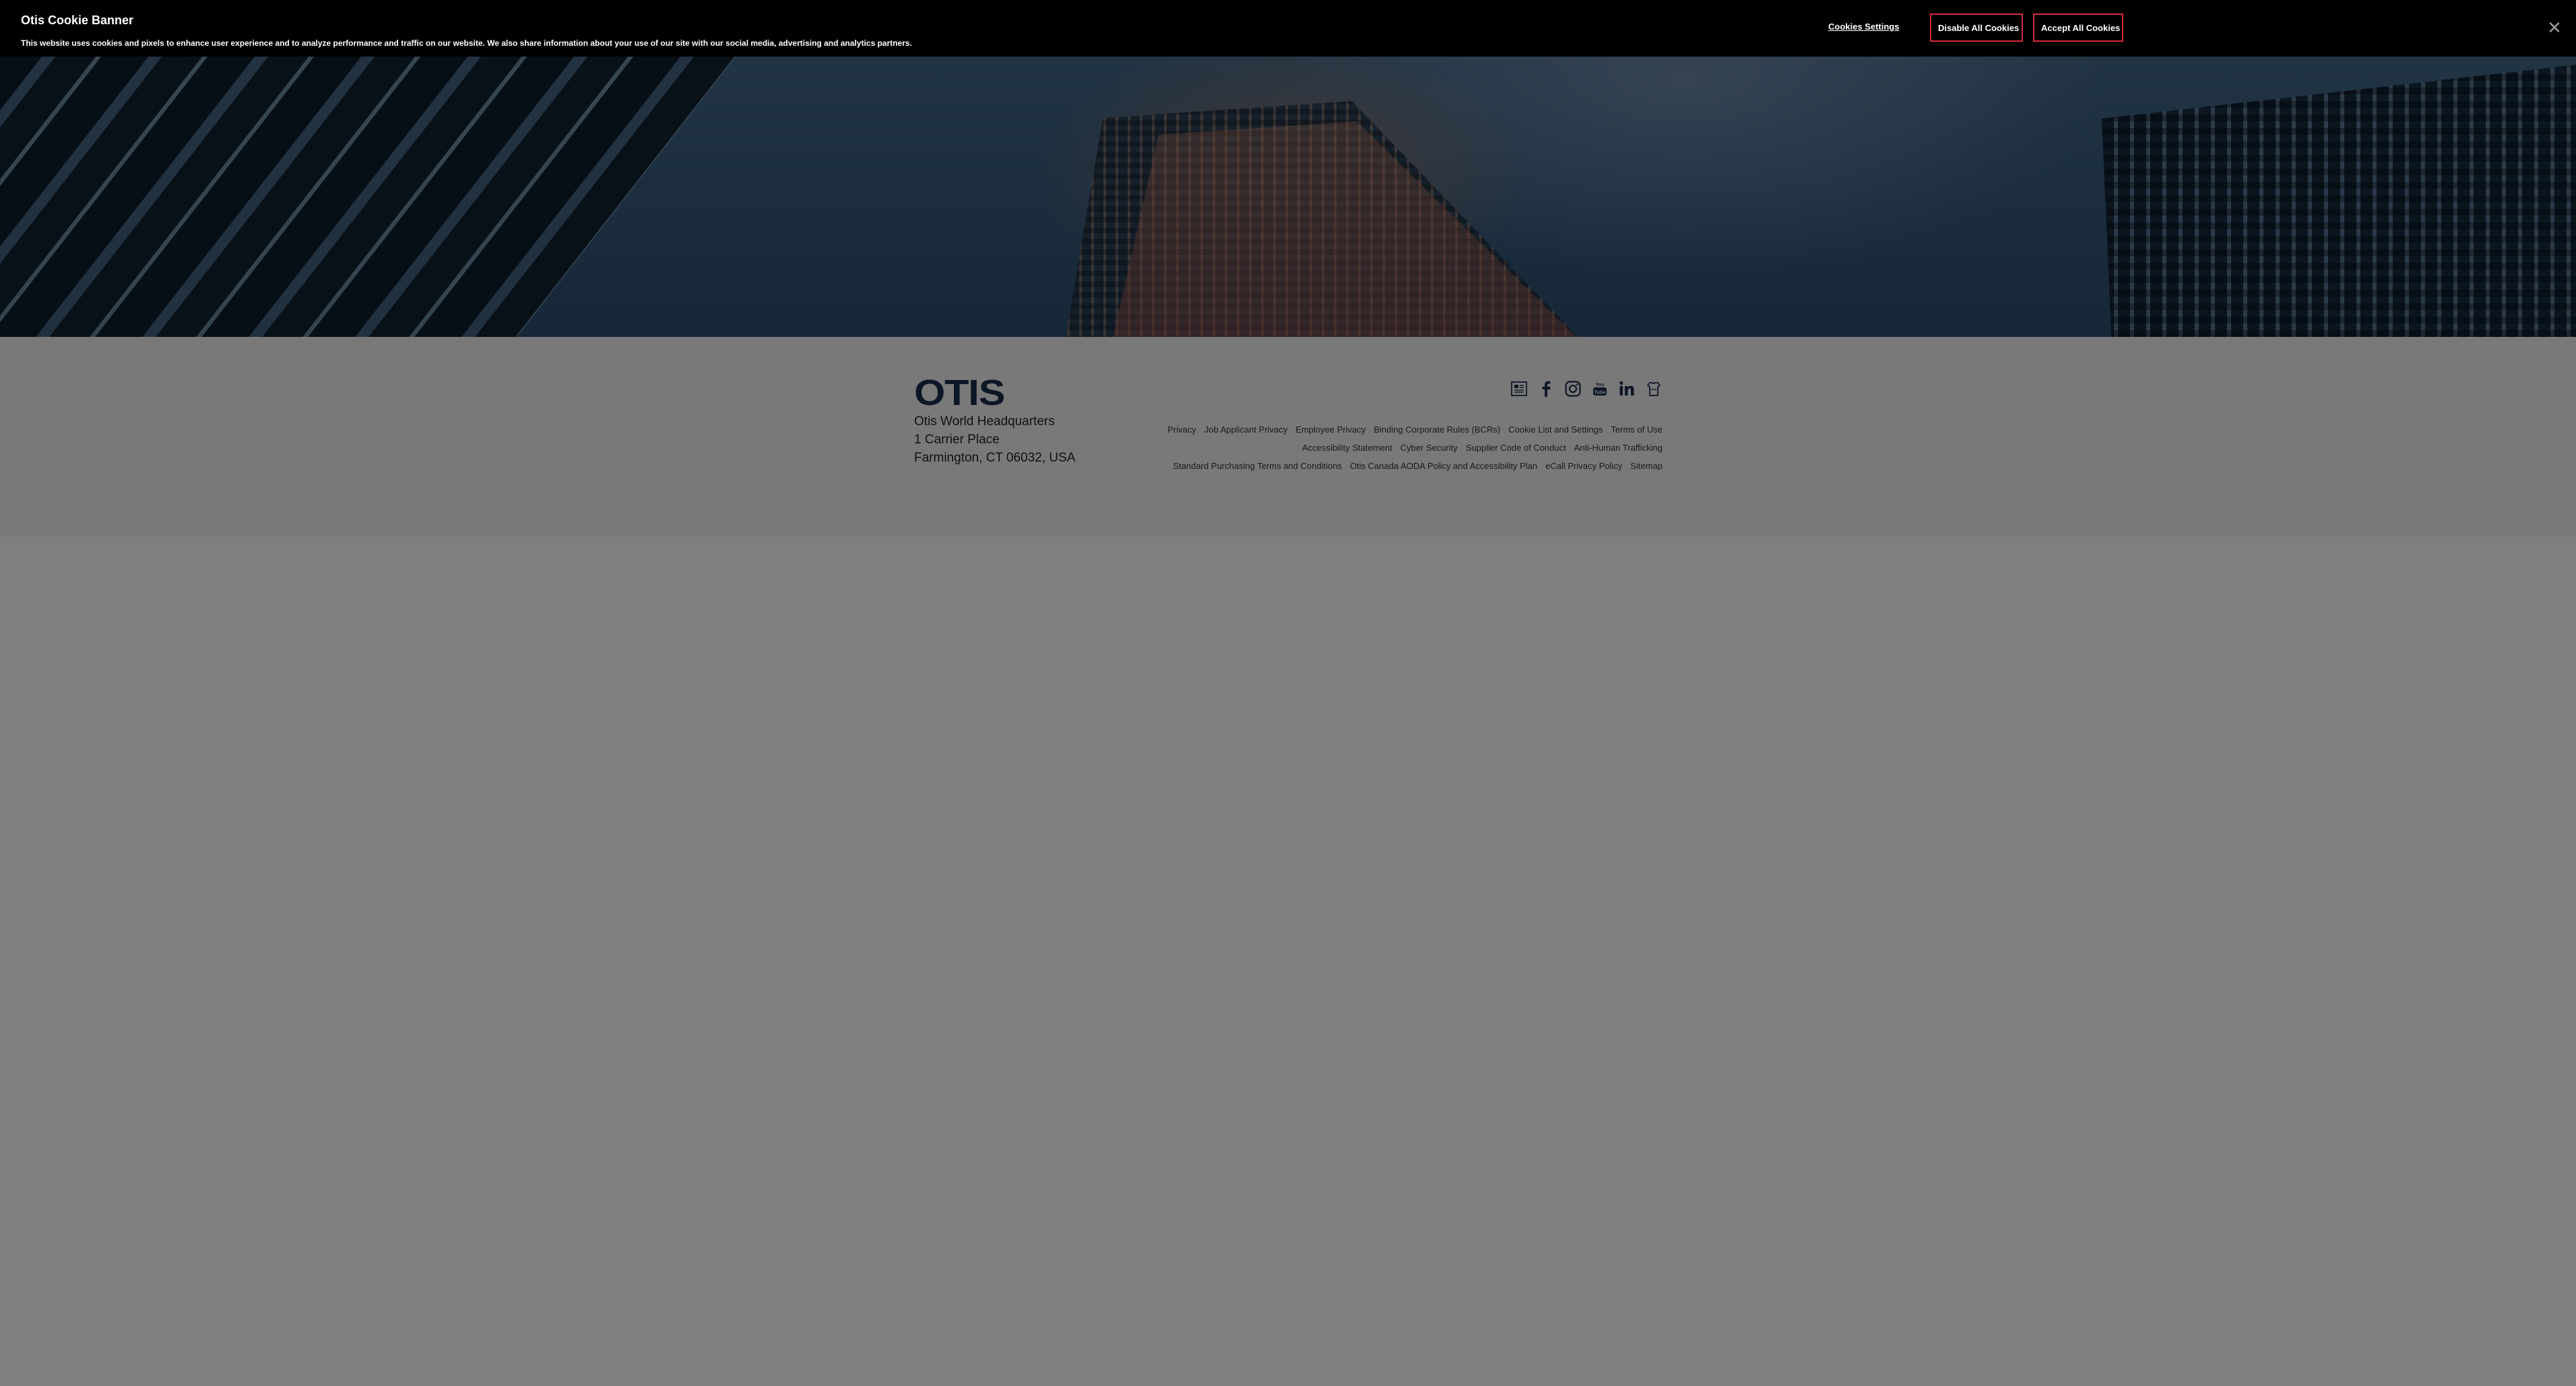  Describe the element at coordinates (1863, 27) in the screenshot. I see `cookies-settings-link: Cookies Settings` at that location.